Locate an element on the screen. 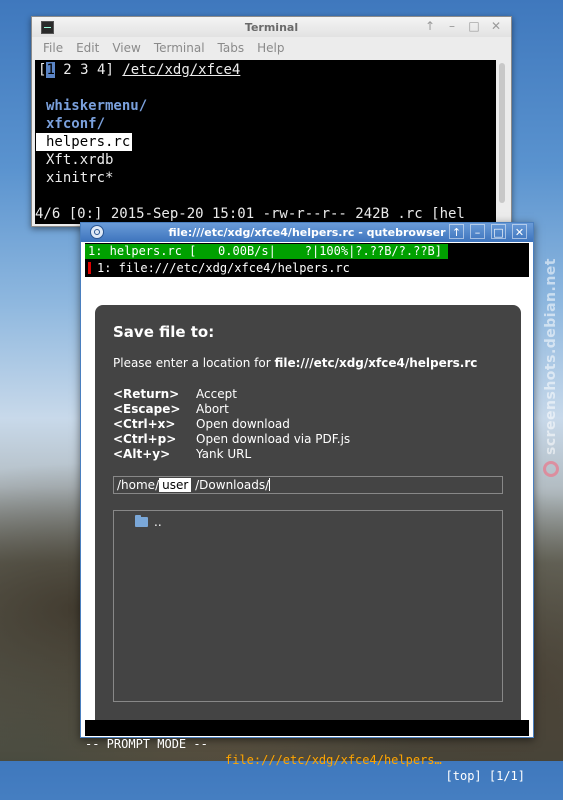 The image size is (563, 800). file-list-item-label: .. is located at coordinates (158, 522).